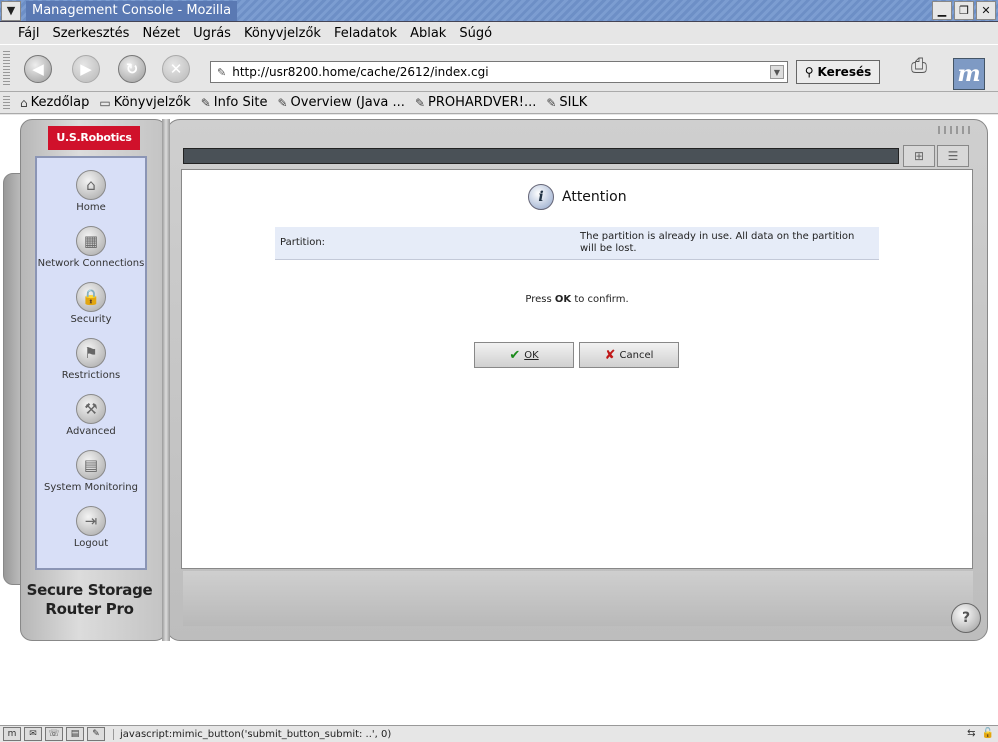  What do you see at coordinates (919, 67) in the screenshot?
I see `print-icon: ⎙` at bounding box center [919, 67].